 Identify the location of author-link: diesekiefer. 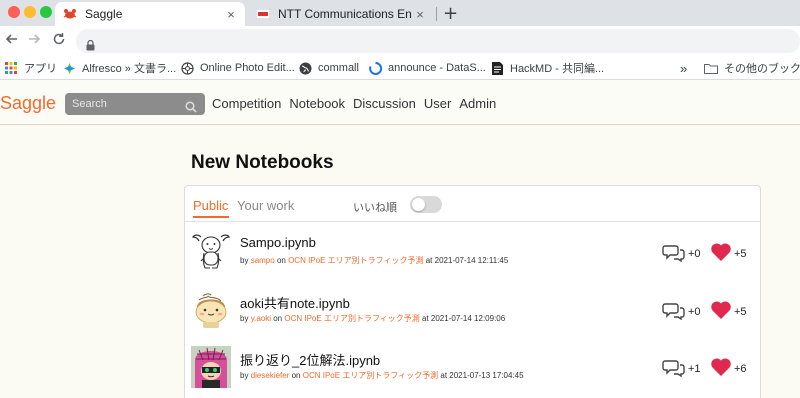
(270, 375).